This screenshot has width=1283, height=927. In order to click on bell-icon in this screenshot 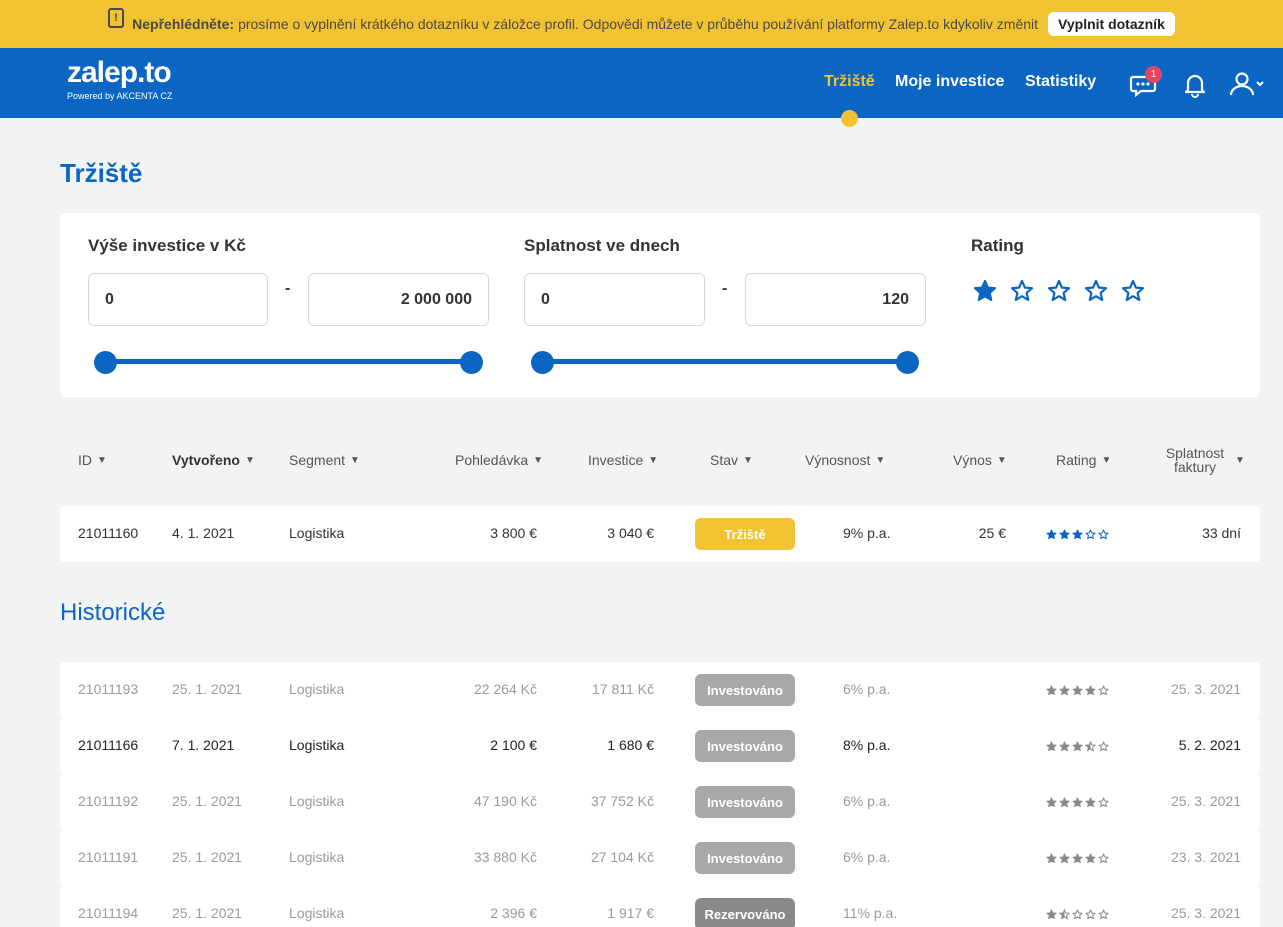, I will do `click(1195, 84)`.